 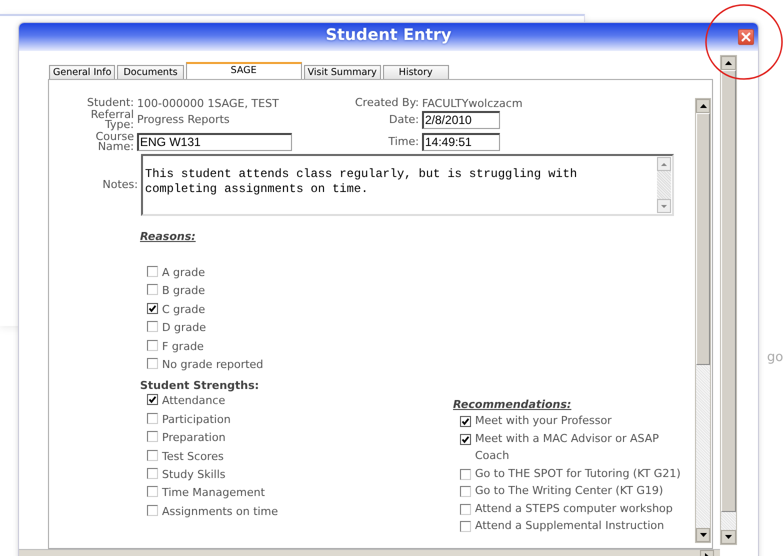 I want to click on field-value: Progress Reports, so click(x=183, y=119).